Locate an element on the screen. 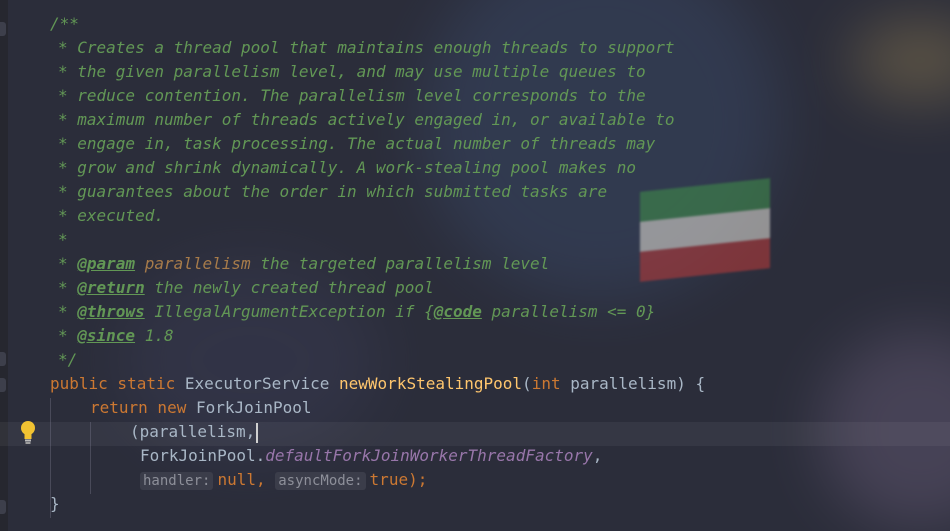  javadoc-empty-line: * is located at coordinates (63, 239).